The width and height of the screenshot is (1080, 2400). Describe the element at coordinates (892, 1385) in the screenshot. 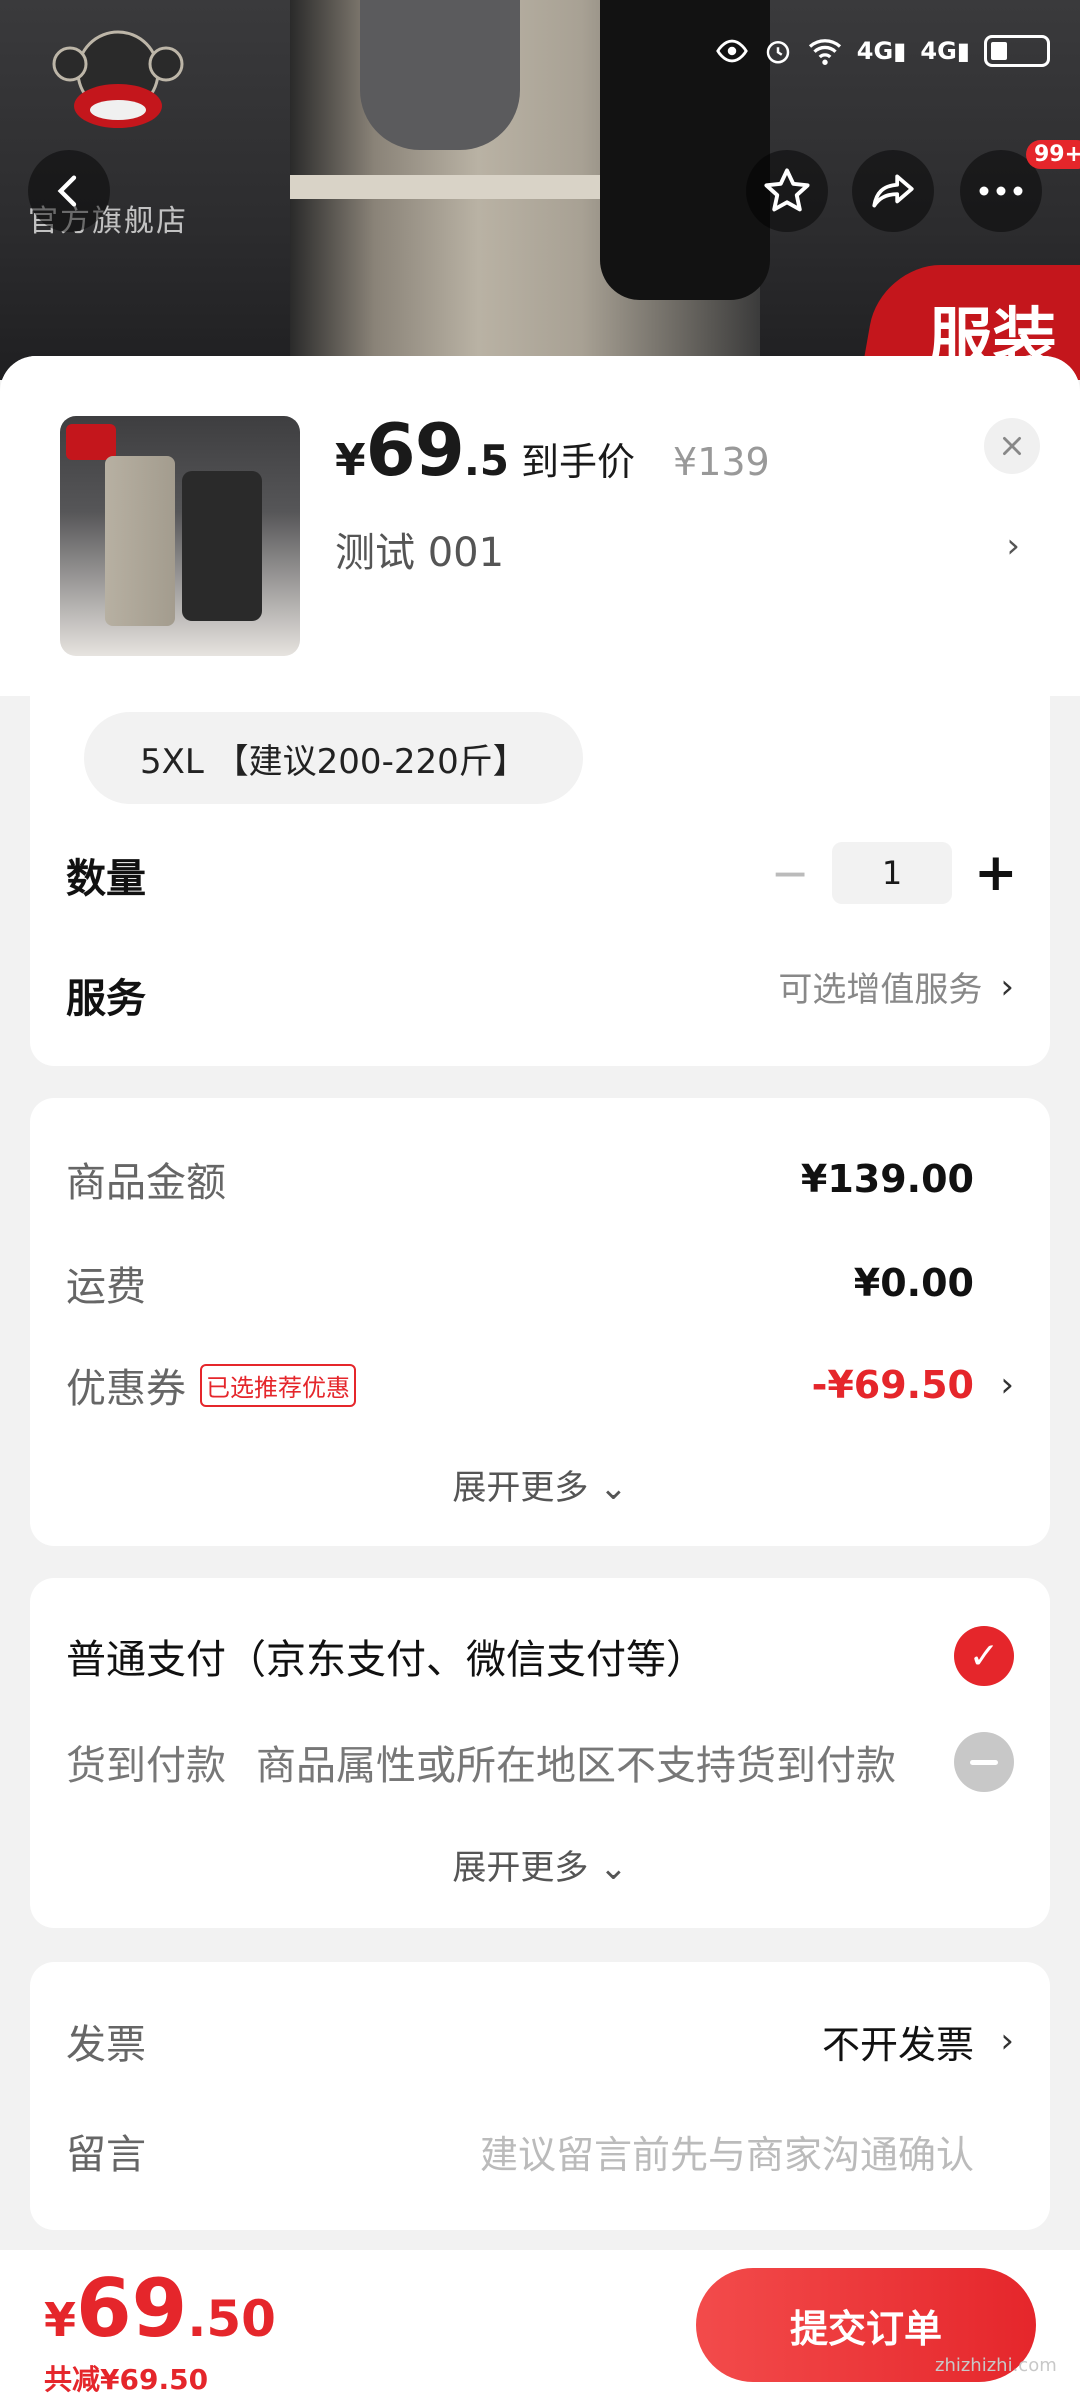

I see `coupon-amount: -¥69.50` at that location.